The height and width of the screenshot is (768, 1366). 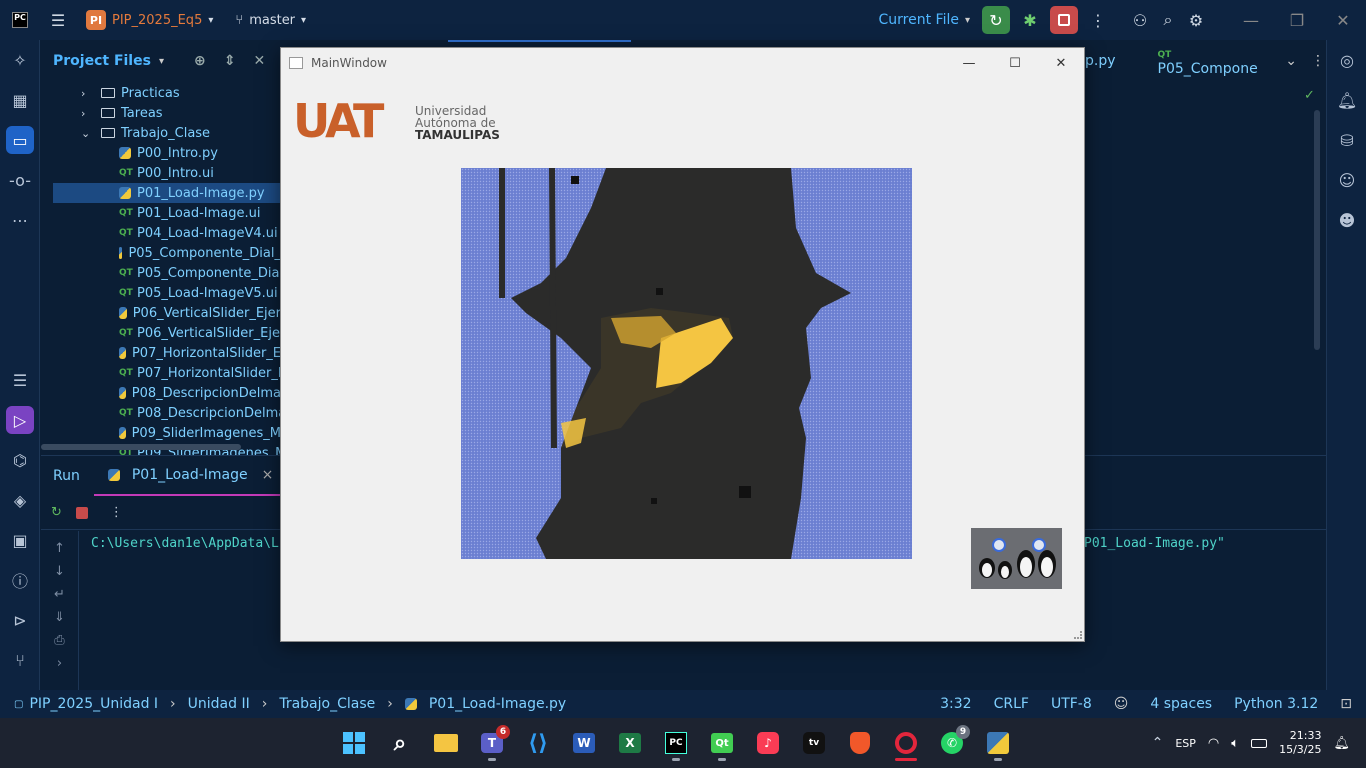 I want to click on wifi-icon: ◠, so click(x=1213, y=743).